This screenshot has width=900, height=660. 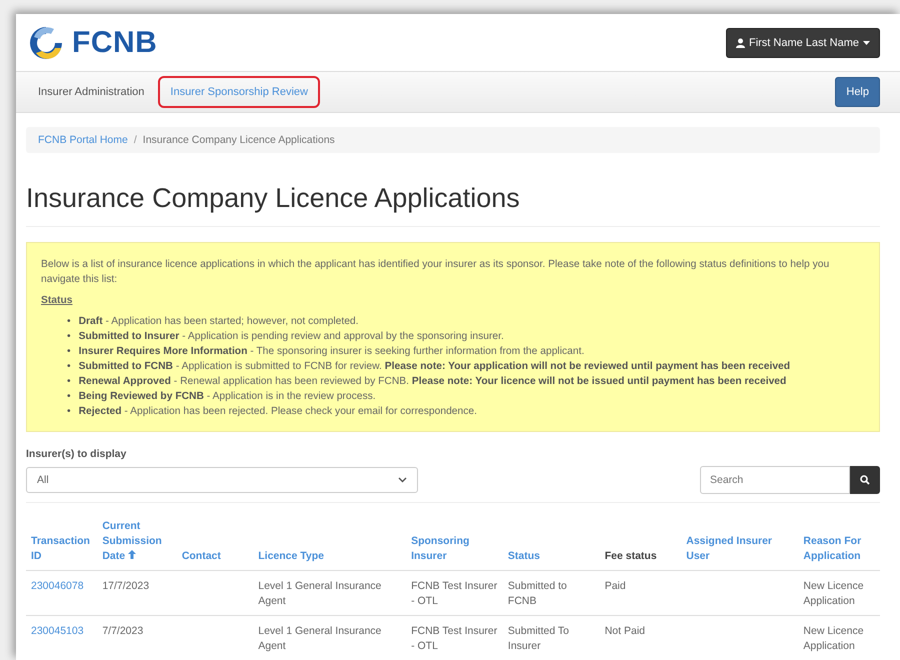 What do you see at coordinates (551, 593) in the screenshot?
I see `table-cell: Submitted to FCNB` at bounding box center [551, 593].